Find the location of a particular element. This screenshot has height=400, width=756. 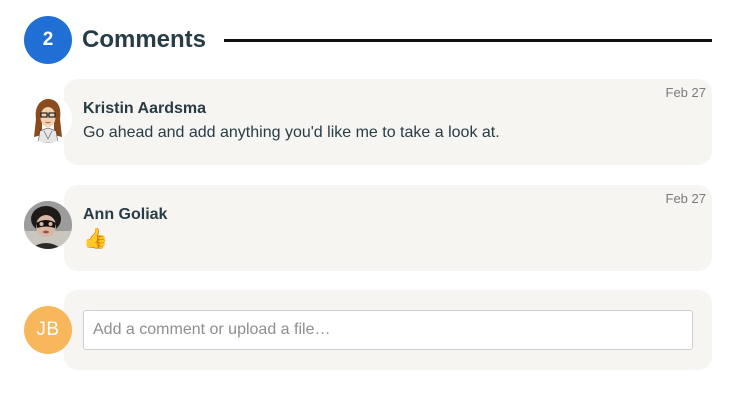

avatar-illustration-icon is located at coordinates (48, 119).